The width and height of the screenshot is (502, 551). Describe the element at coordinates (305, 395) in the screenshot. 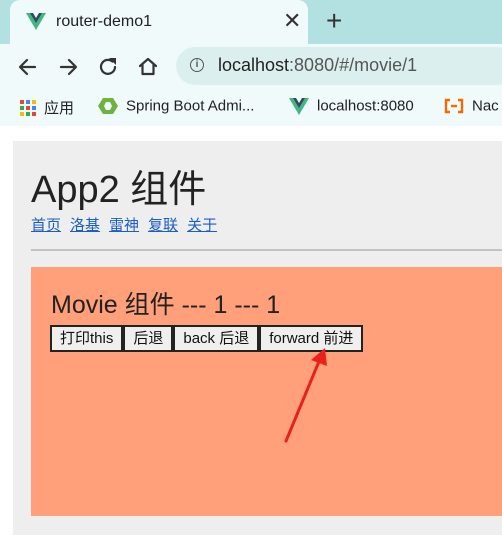

I see `annotation-arrow-icon` at that location.